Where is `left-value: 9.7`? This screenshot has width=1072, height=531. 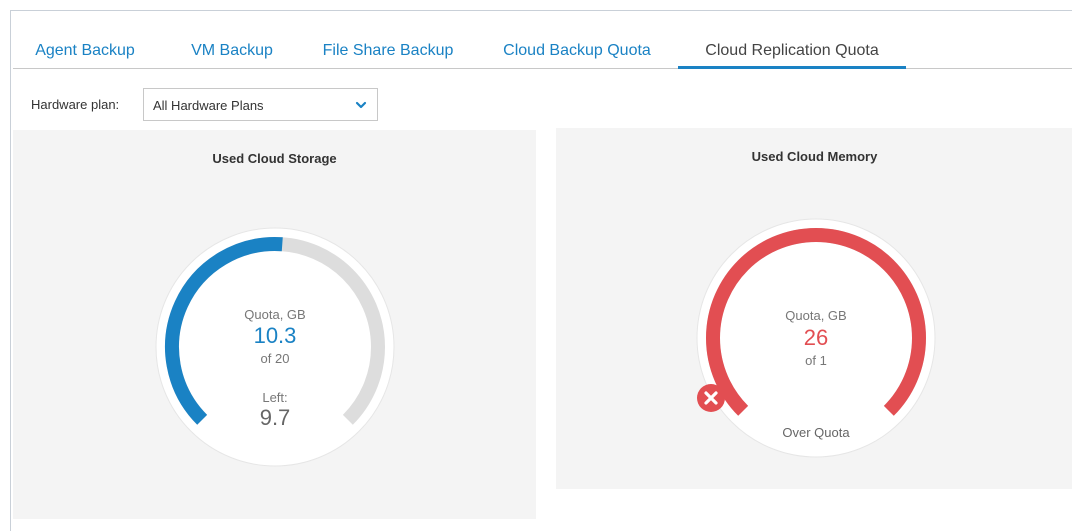
left-value: 9.7 is located at coordinates (275, 417).